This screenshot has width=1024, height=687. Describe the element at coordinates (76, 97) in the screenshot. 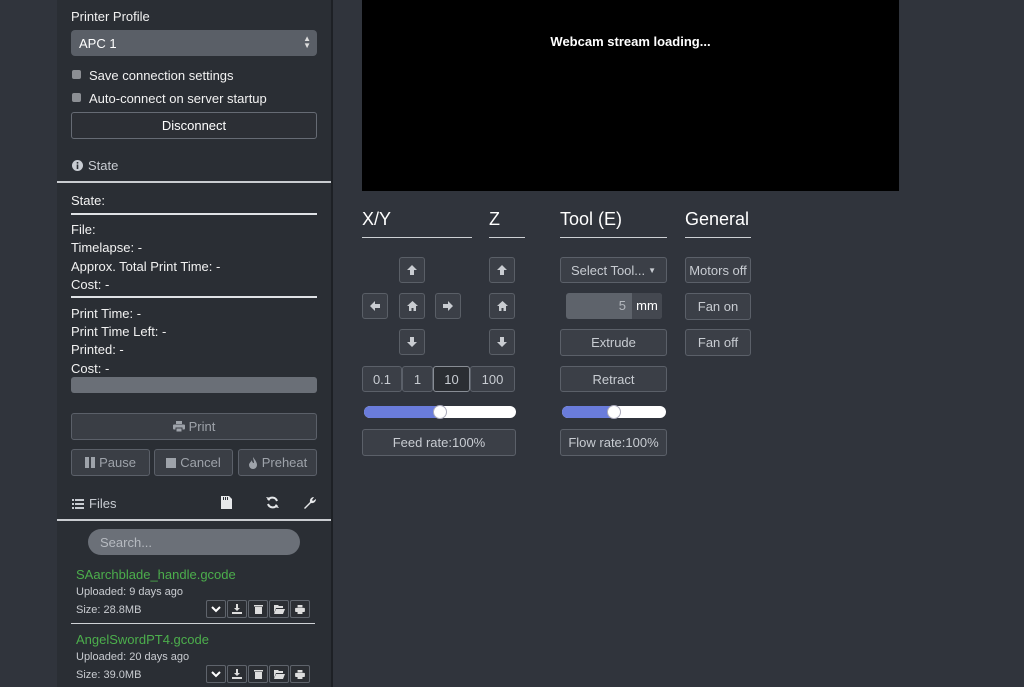

I see `auto-connect-checkbox` at that location.